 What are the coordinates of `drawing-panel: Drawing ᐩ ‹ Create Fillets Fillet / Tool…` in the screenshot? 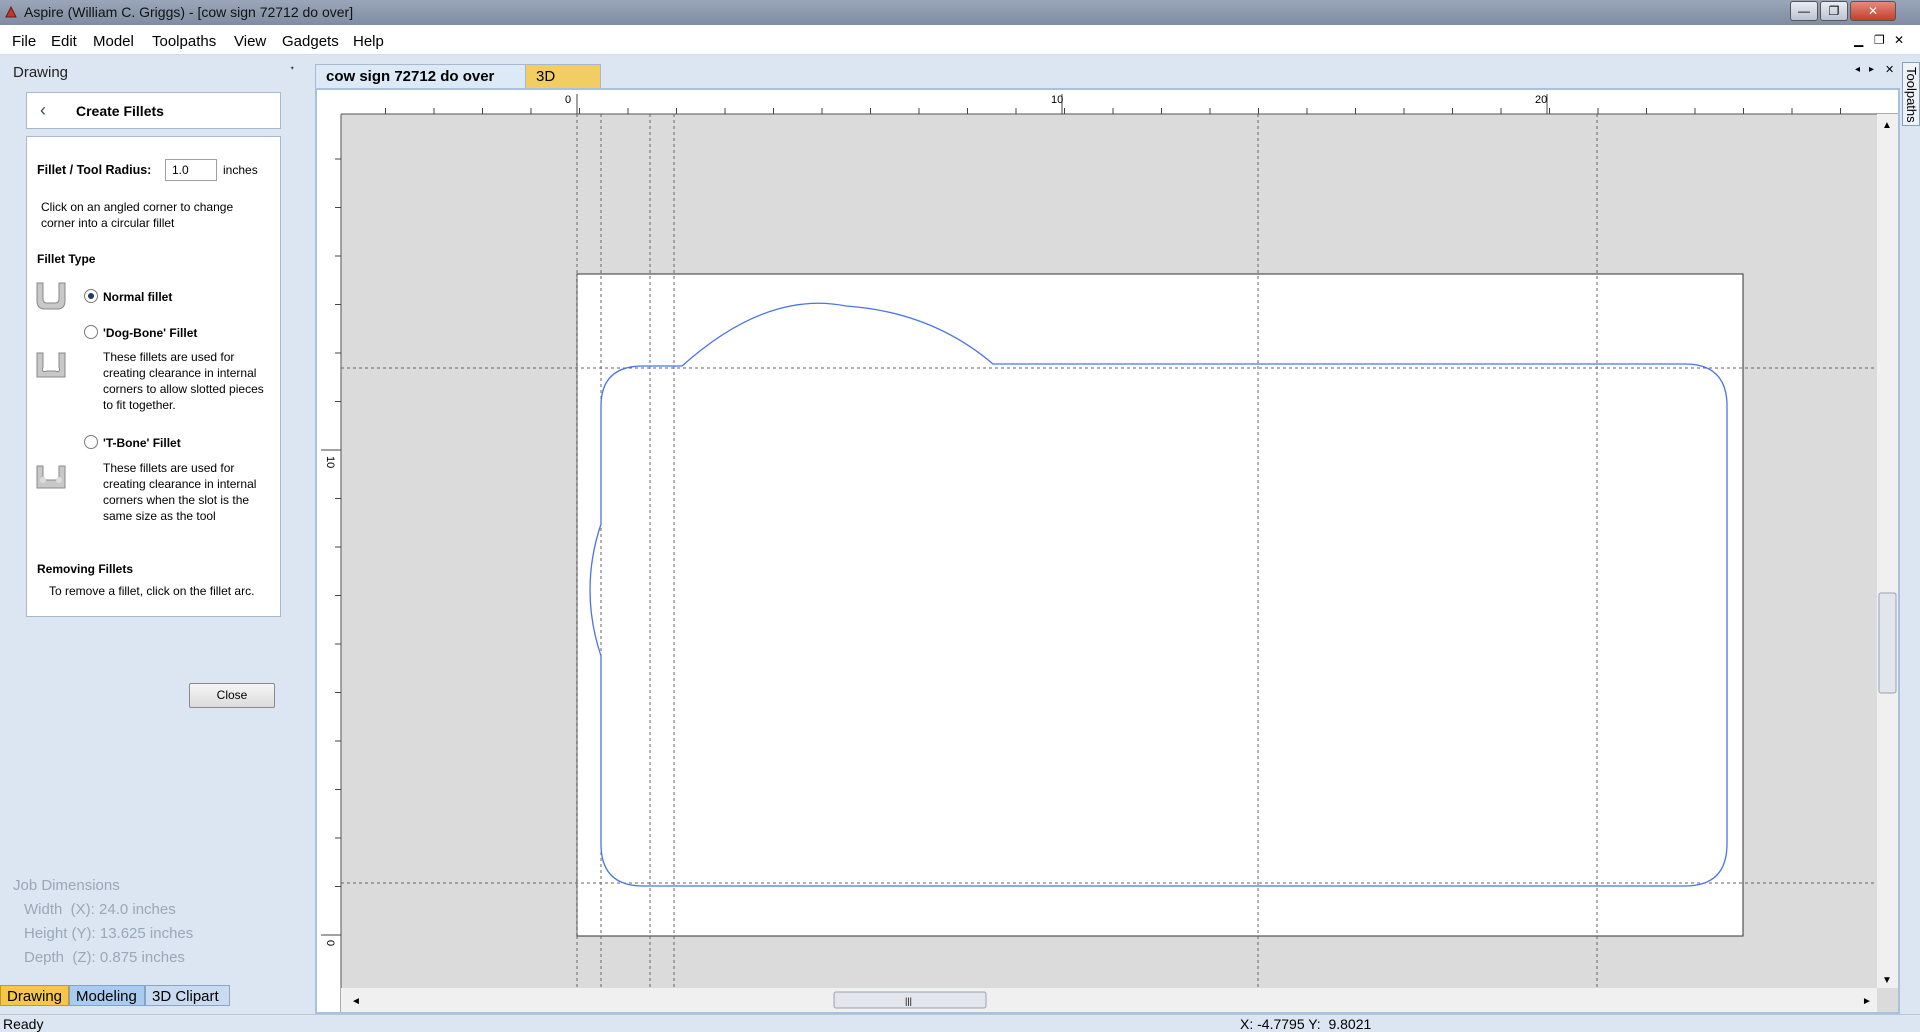 It's located at (153, 535).